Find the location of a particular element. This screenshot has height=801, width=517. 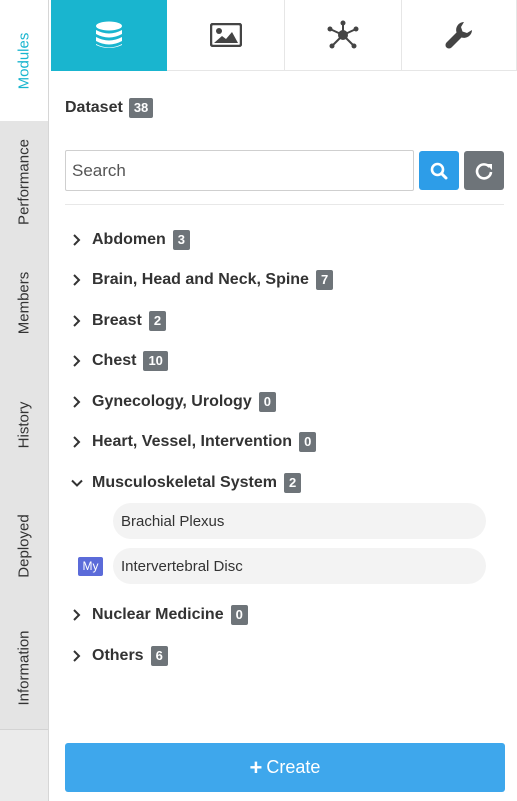

tab-modules: Modules is located at coordinates (24, 61).